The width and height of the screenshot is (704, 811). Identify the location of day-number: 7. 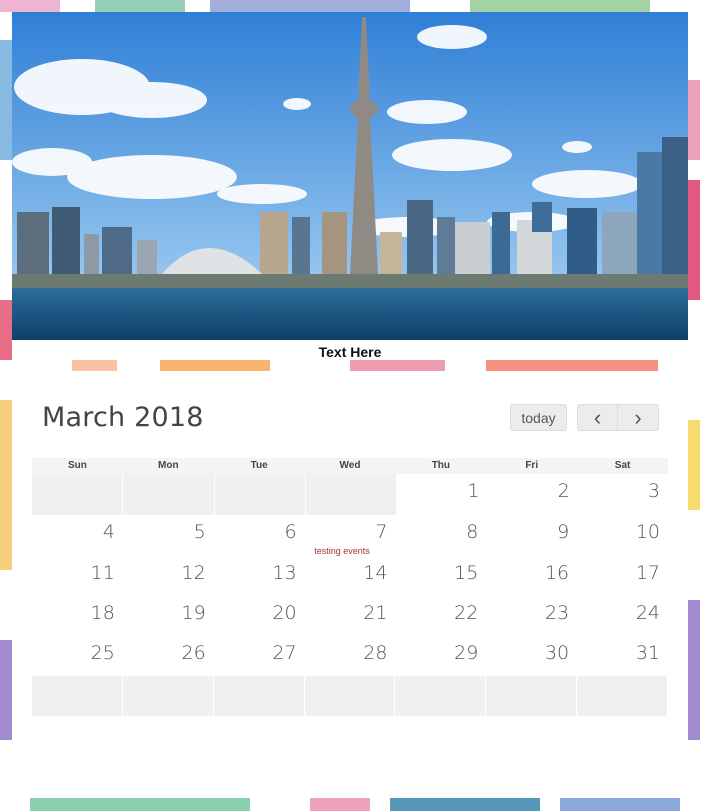
(381, 532).